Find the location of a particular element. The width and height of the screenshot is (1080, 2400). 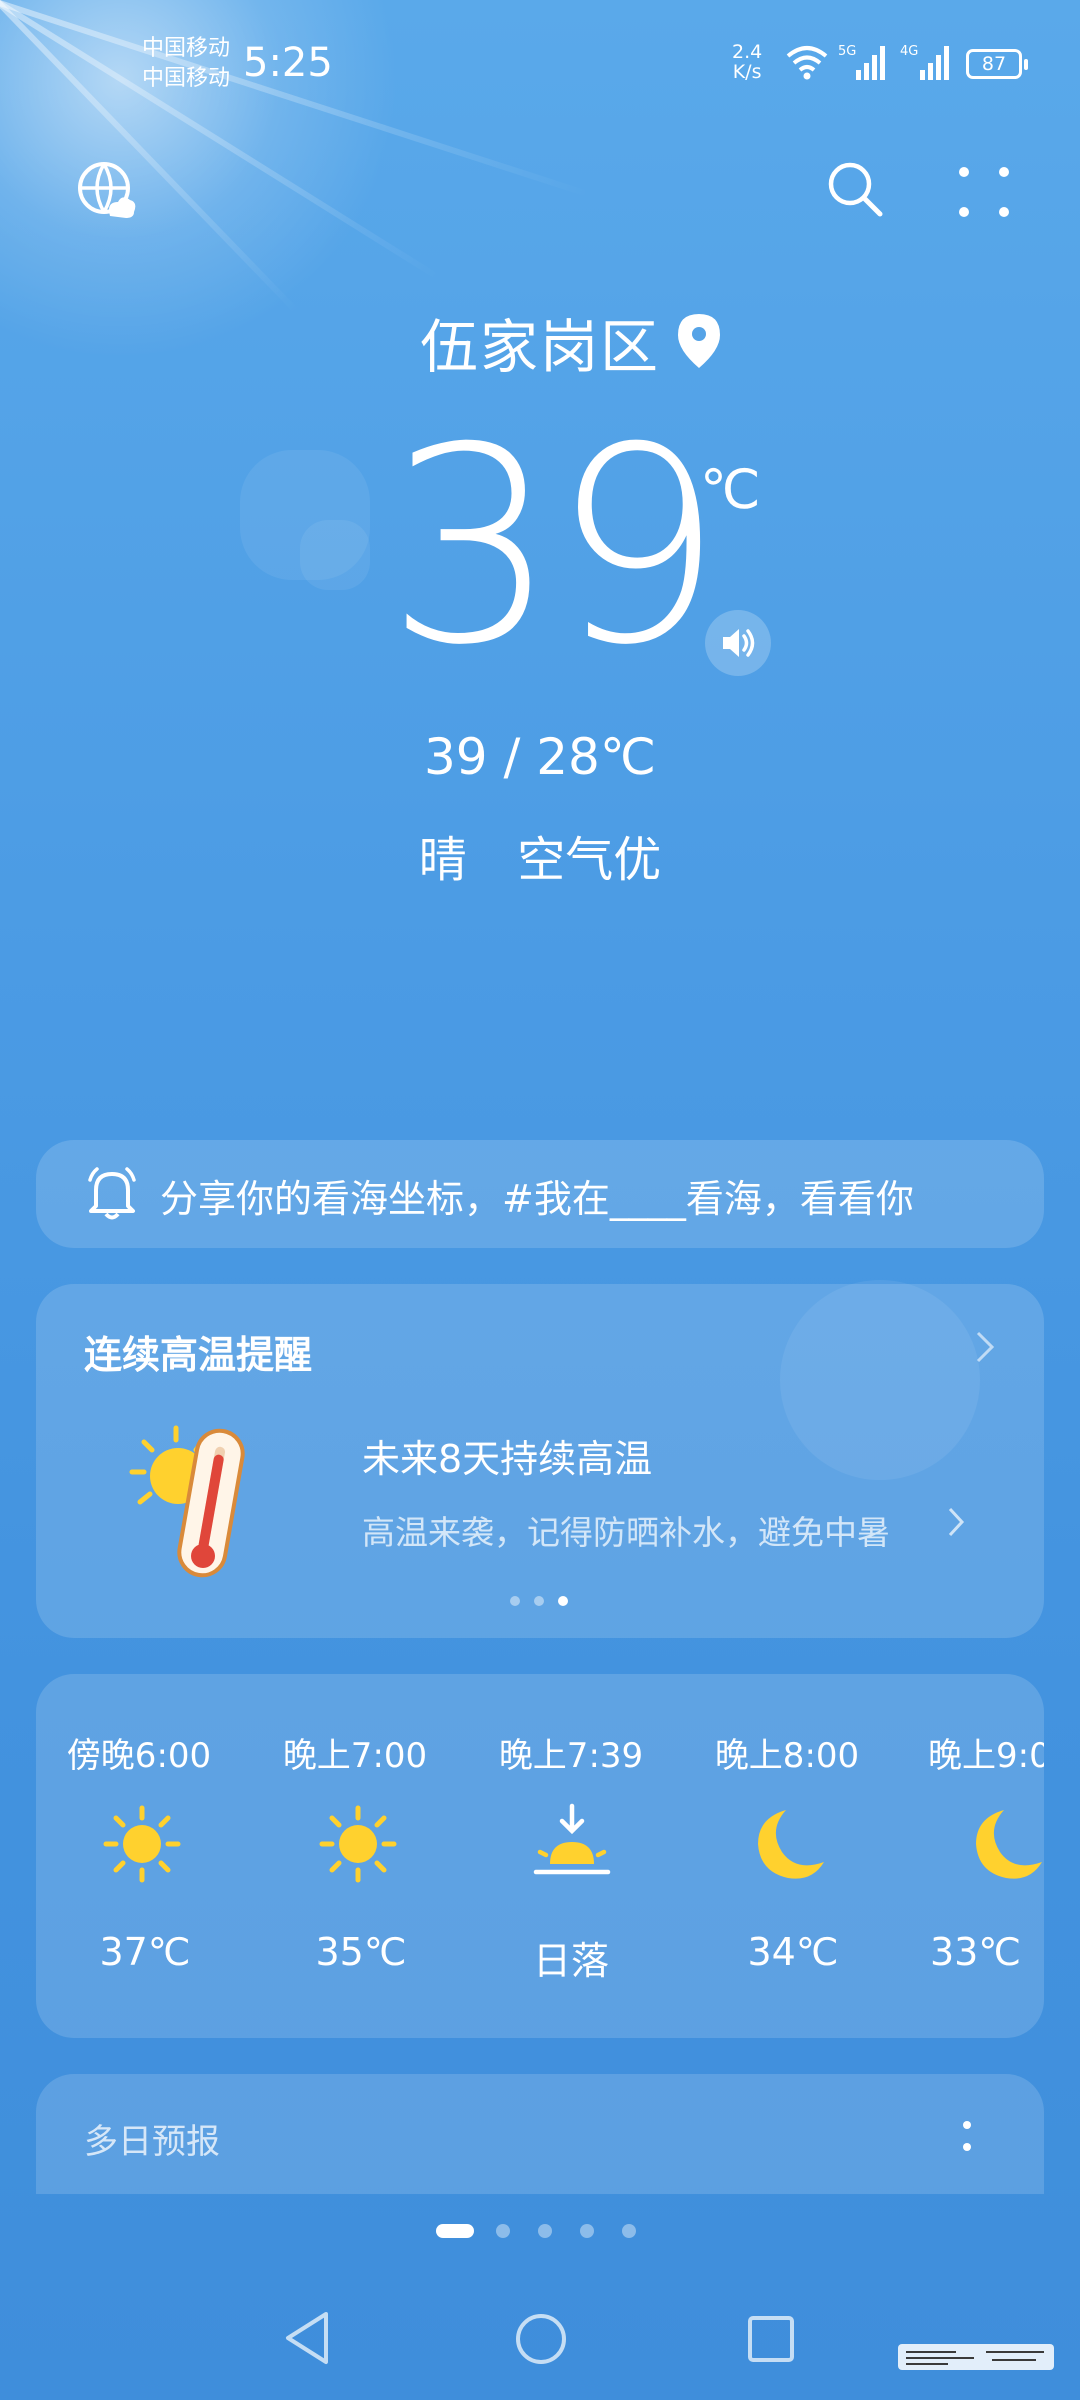

ticker-text: 分享你的看海坐标，#我在____看海，看看你 is located at coordinates (537, 1199).